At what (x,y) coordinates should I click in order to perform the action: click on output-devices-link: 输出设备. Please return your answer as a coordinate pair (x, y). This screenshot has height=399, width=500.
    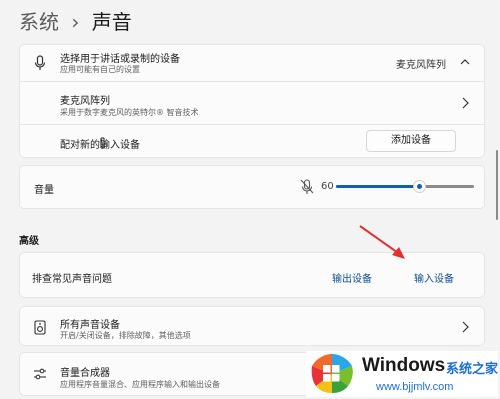
    Looking at the image, I should click on (352, 277).